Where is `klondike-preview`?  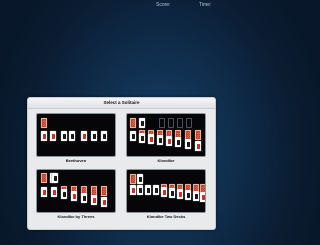
klondike-preview is located at coordinates (166, 135).